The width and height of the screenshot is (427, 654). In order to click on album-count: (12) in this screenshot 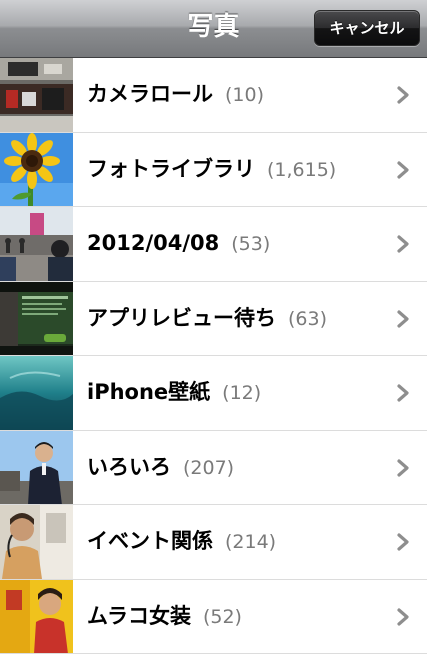, I will do `click(241, 393)`.